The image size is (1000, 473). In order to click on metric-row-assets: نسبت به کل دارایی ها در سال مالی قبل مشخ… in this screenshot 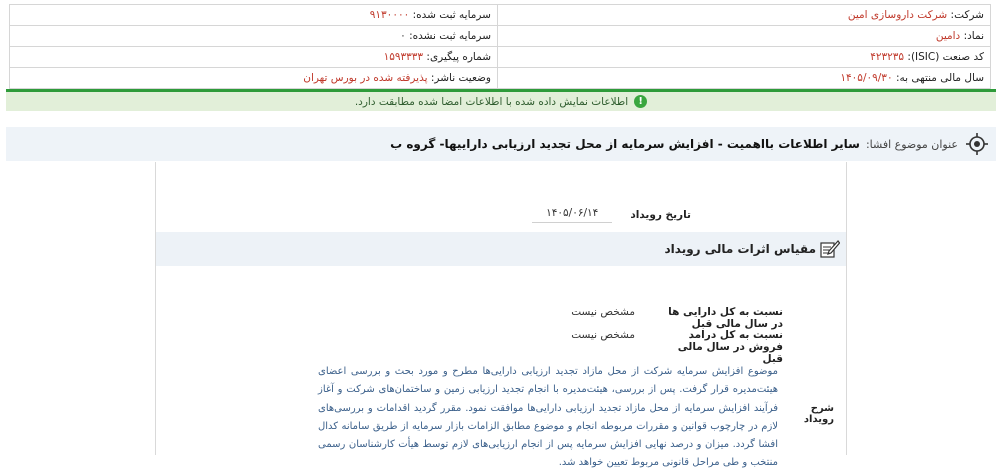, I will do `click(677, 318)`.